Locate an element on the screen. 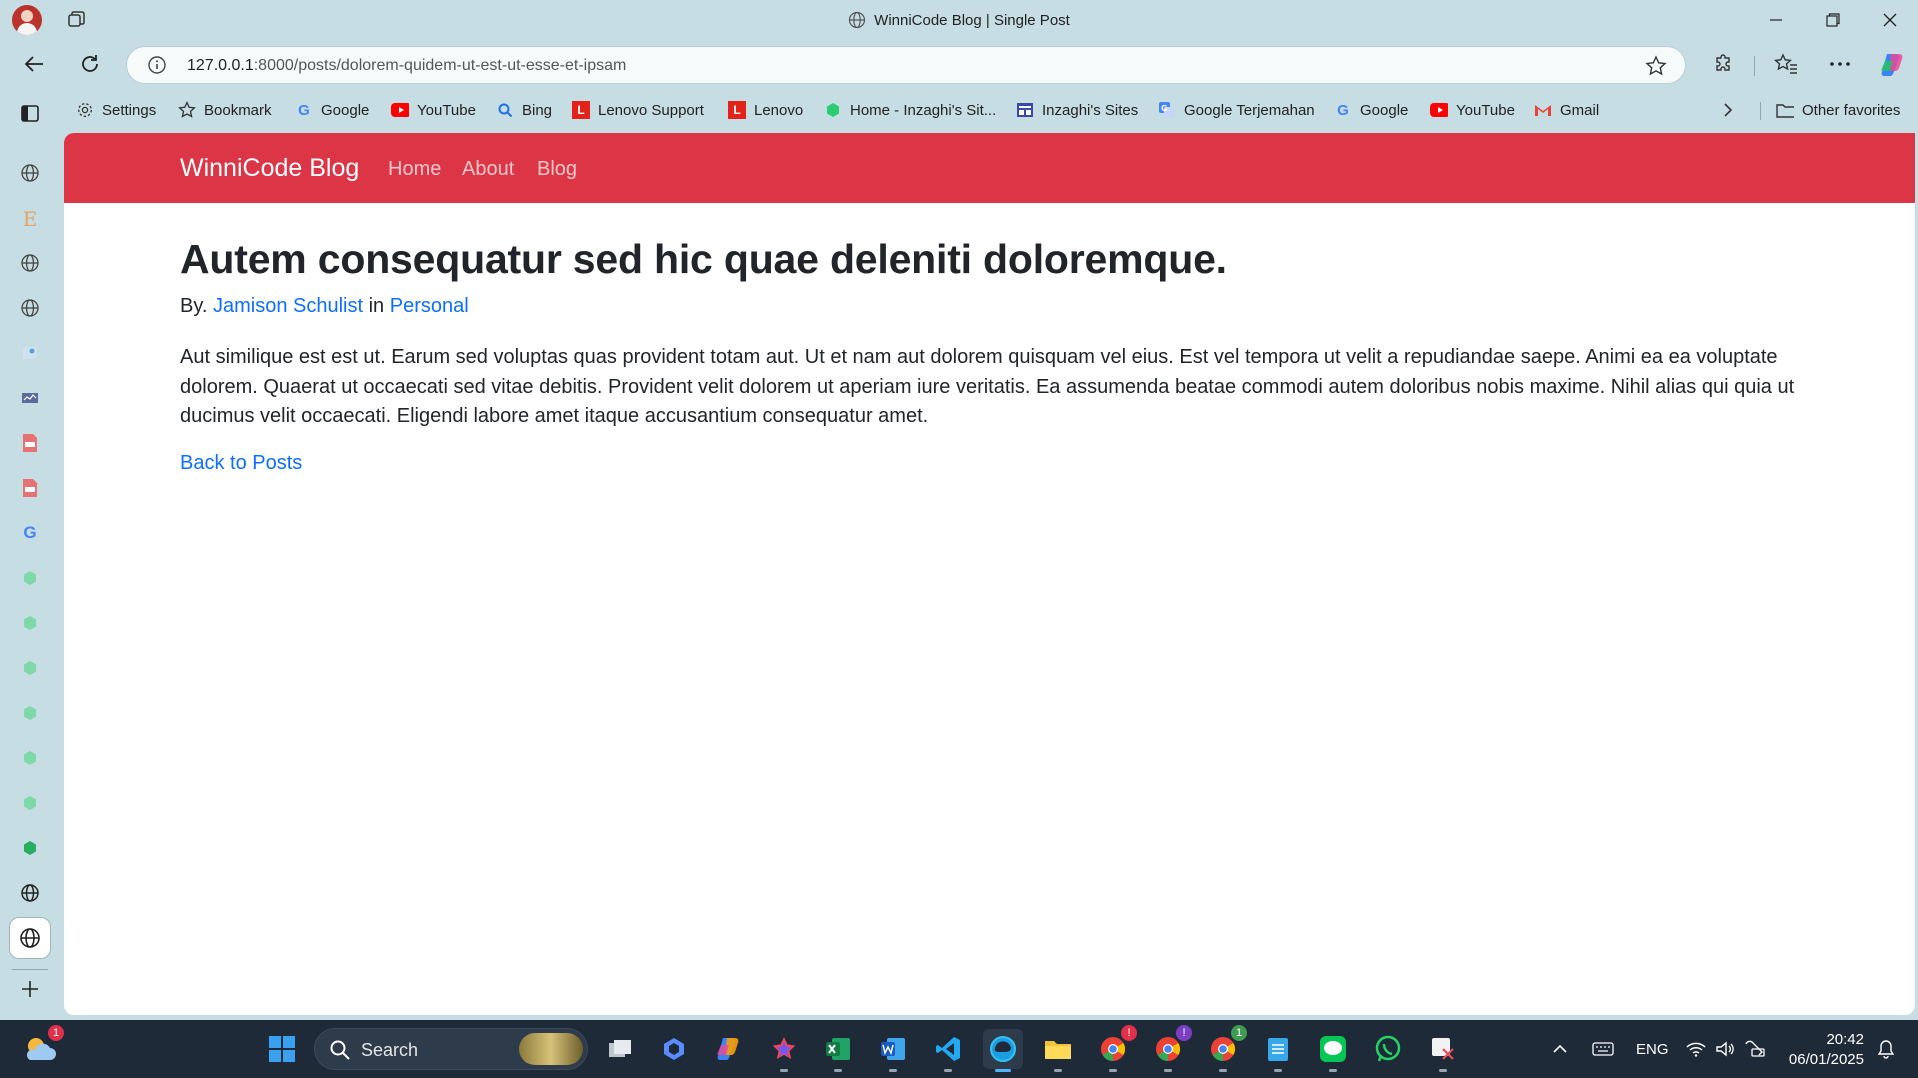 Image resolution: width=1918 pixels, height=1078 pixels. edge-icon is located at coordinates (1003, 1050).